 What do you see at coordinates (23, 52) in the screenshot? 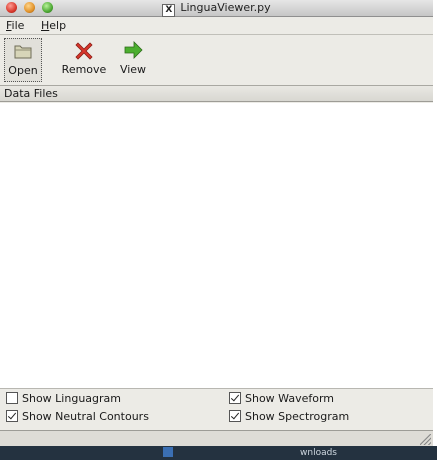
I see `folder-icon` at bounding box center [23, 52].